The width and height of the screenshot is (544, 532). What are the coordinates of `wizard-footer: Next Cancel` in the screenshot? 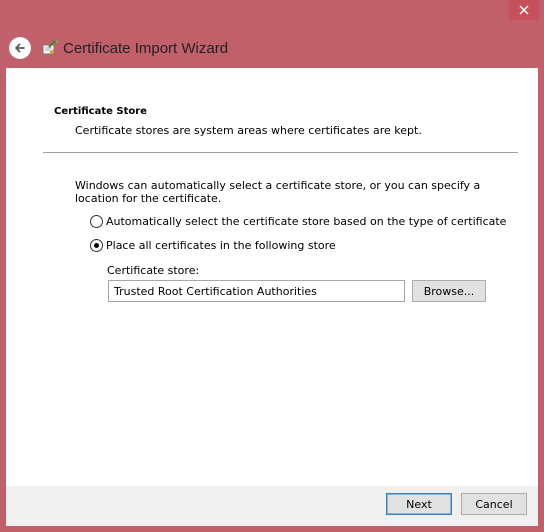 It's located at (272, 506).